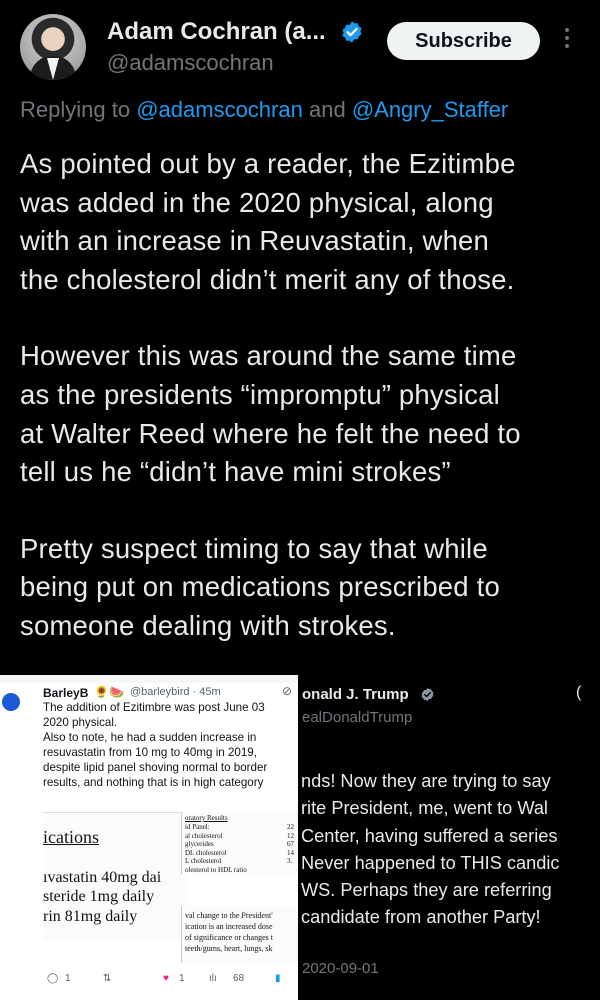 The height and width of the screenshot is (1000, 600). Describe the element at coordinates (463, 41) in the screenshot. I see `subscribe-button: Subscribe` at that location.